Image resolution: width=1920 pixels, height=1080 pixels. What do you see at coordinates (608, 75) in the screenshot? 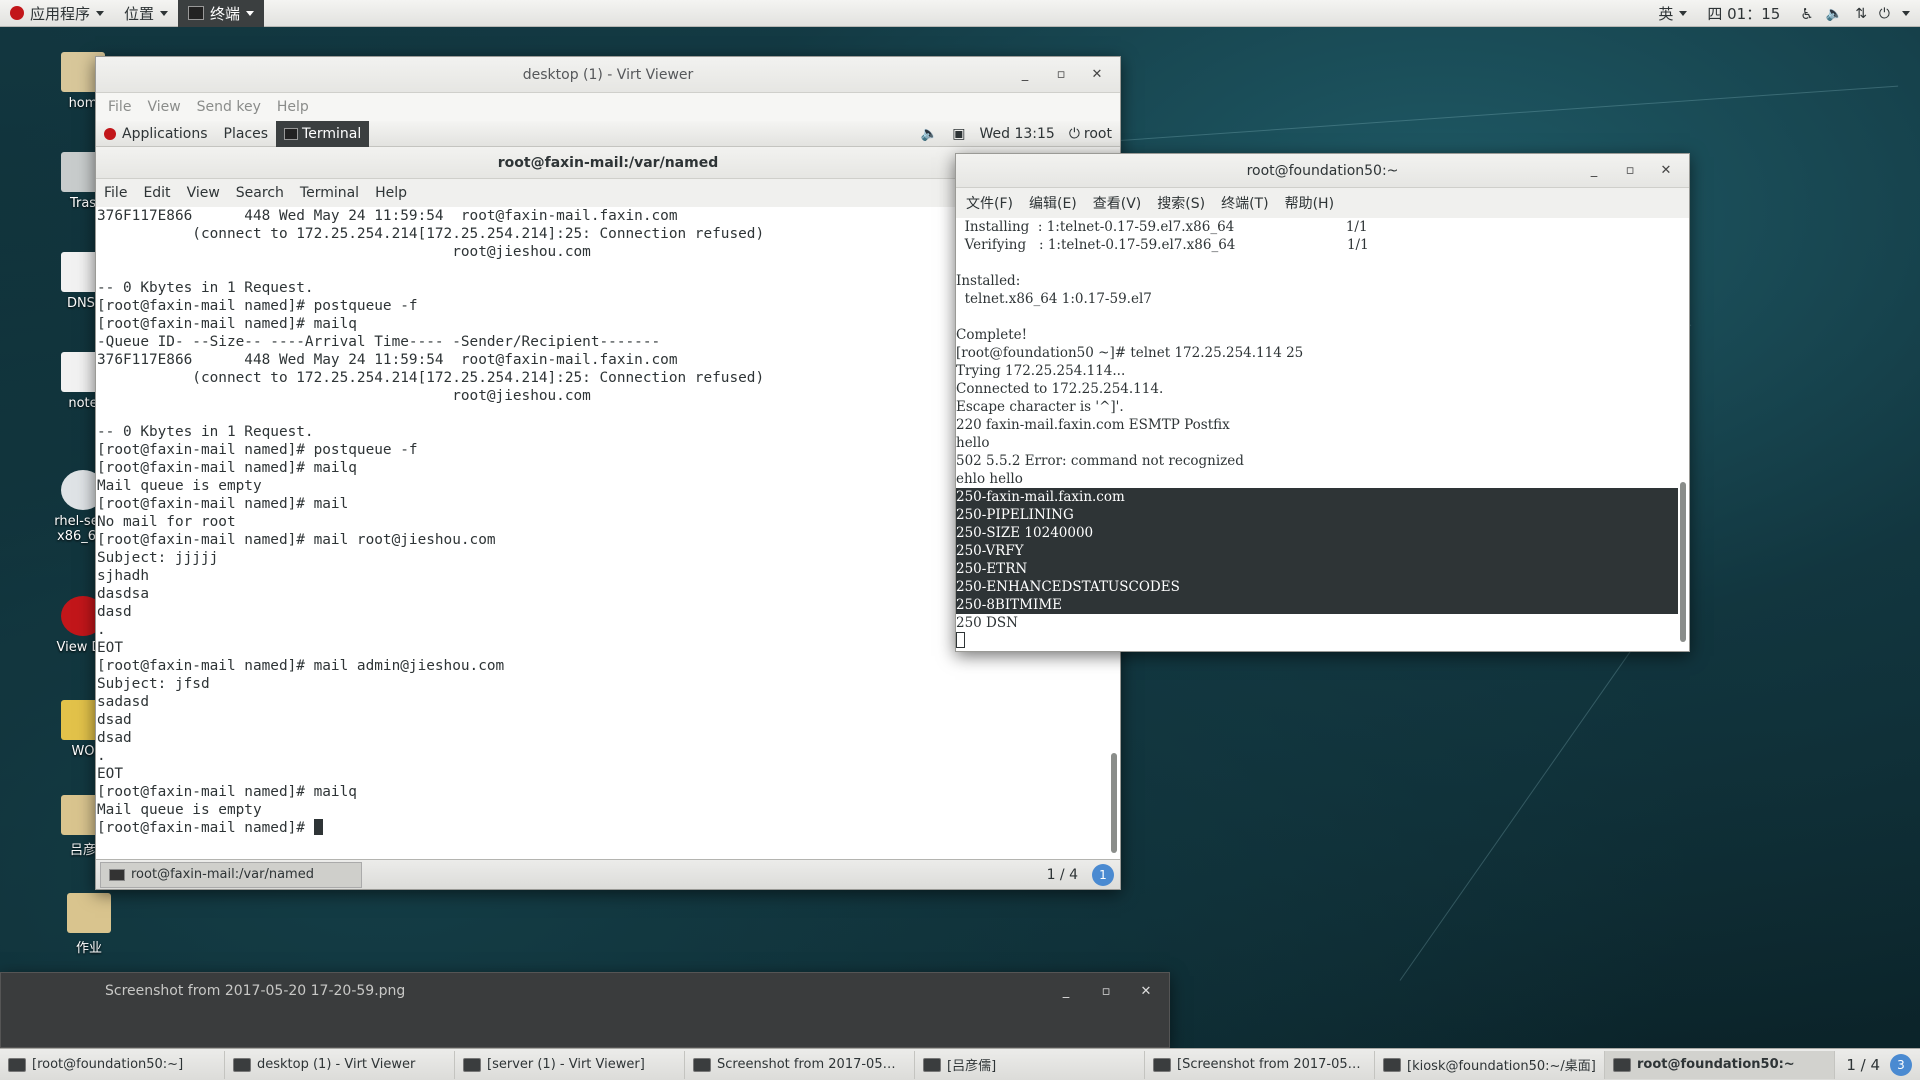
I see `virt-viewer-titlebar: desktop (1) - Virt Viewer _ ▫ ✕` at bounding box center [608, 75].